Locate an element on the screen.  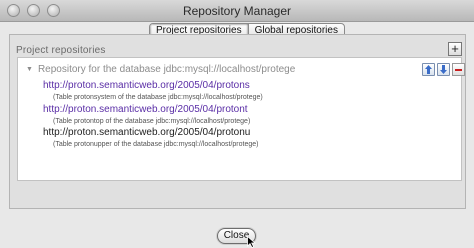
move-up-button is located at coordinates (428, 69).